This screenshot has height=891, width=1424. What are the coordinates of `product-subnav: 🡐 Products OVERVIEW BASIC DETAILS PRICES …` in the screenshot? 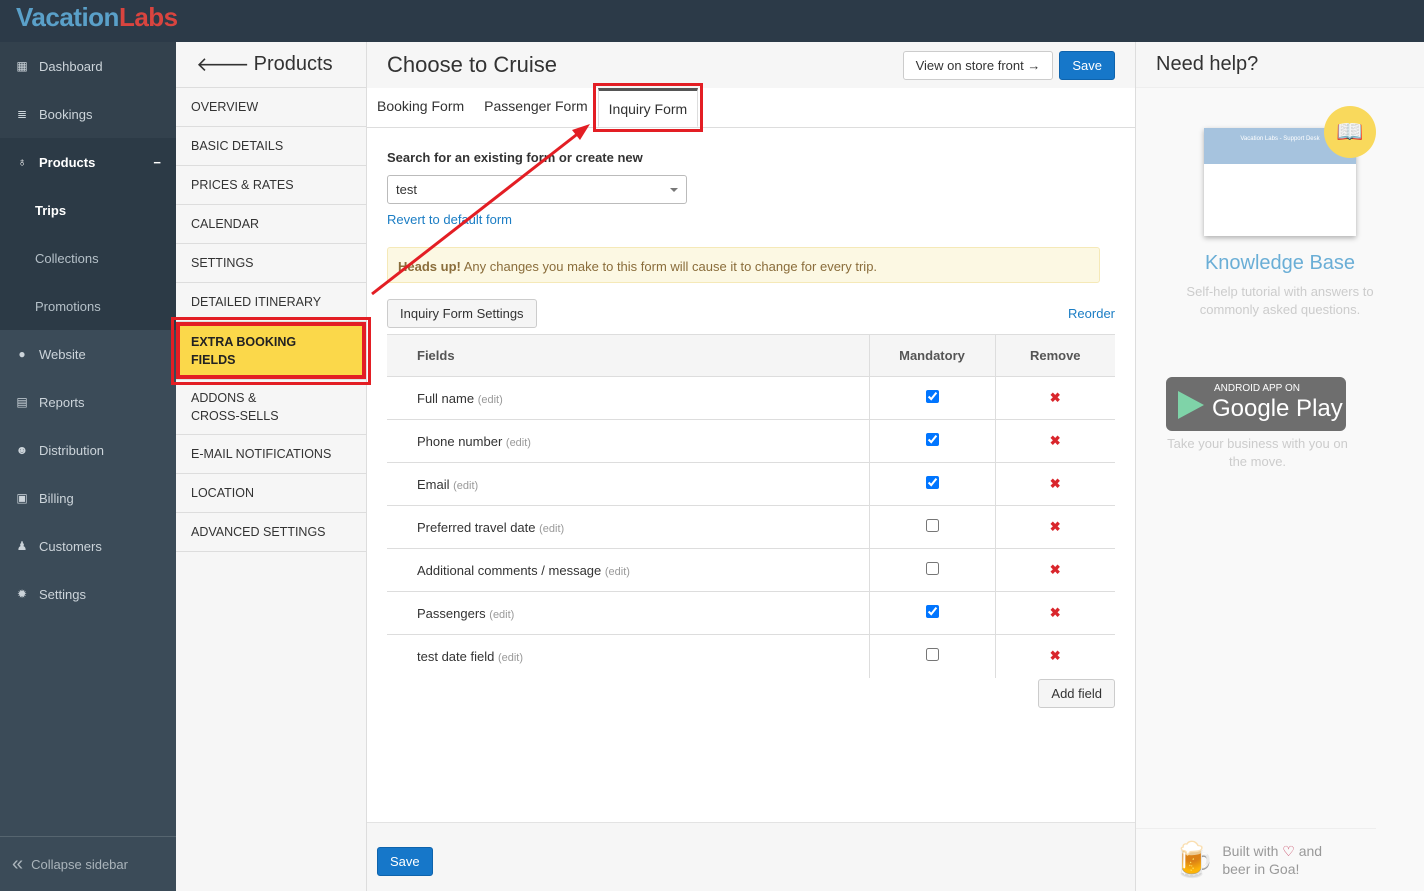 It's located at (271, 466).